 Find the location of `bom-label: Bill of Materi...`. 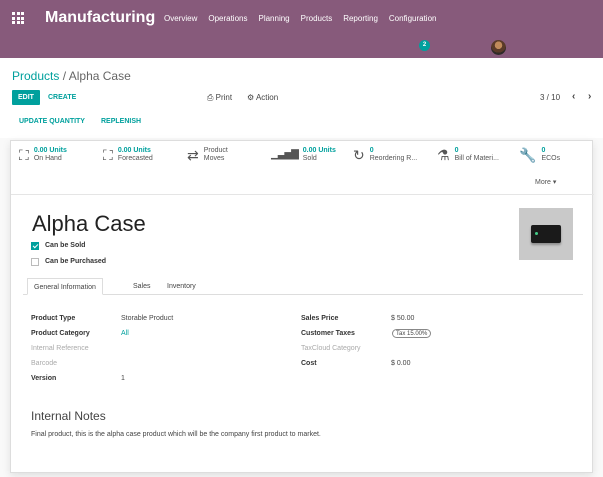

bom-label: Bill of Materi... is located at coordinates (476, 158).